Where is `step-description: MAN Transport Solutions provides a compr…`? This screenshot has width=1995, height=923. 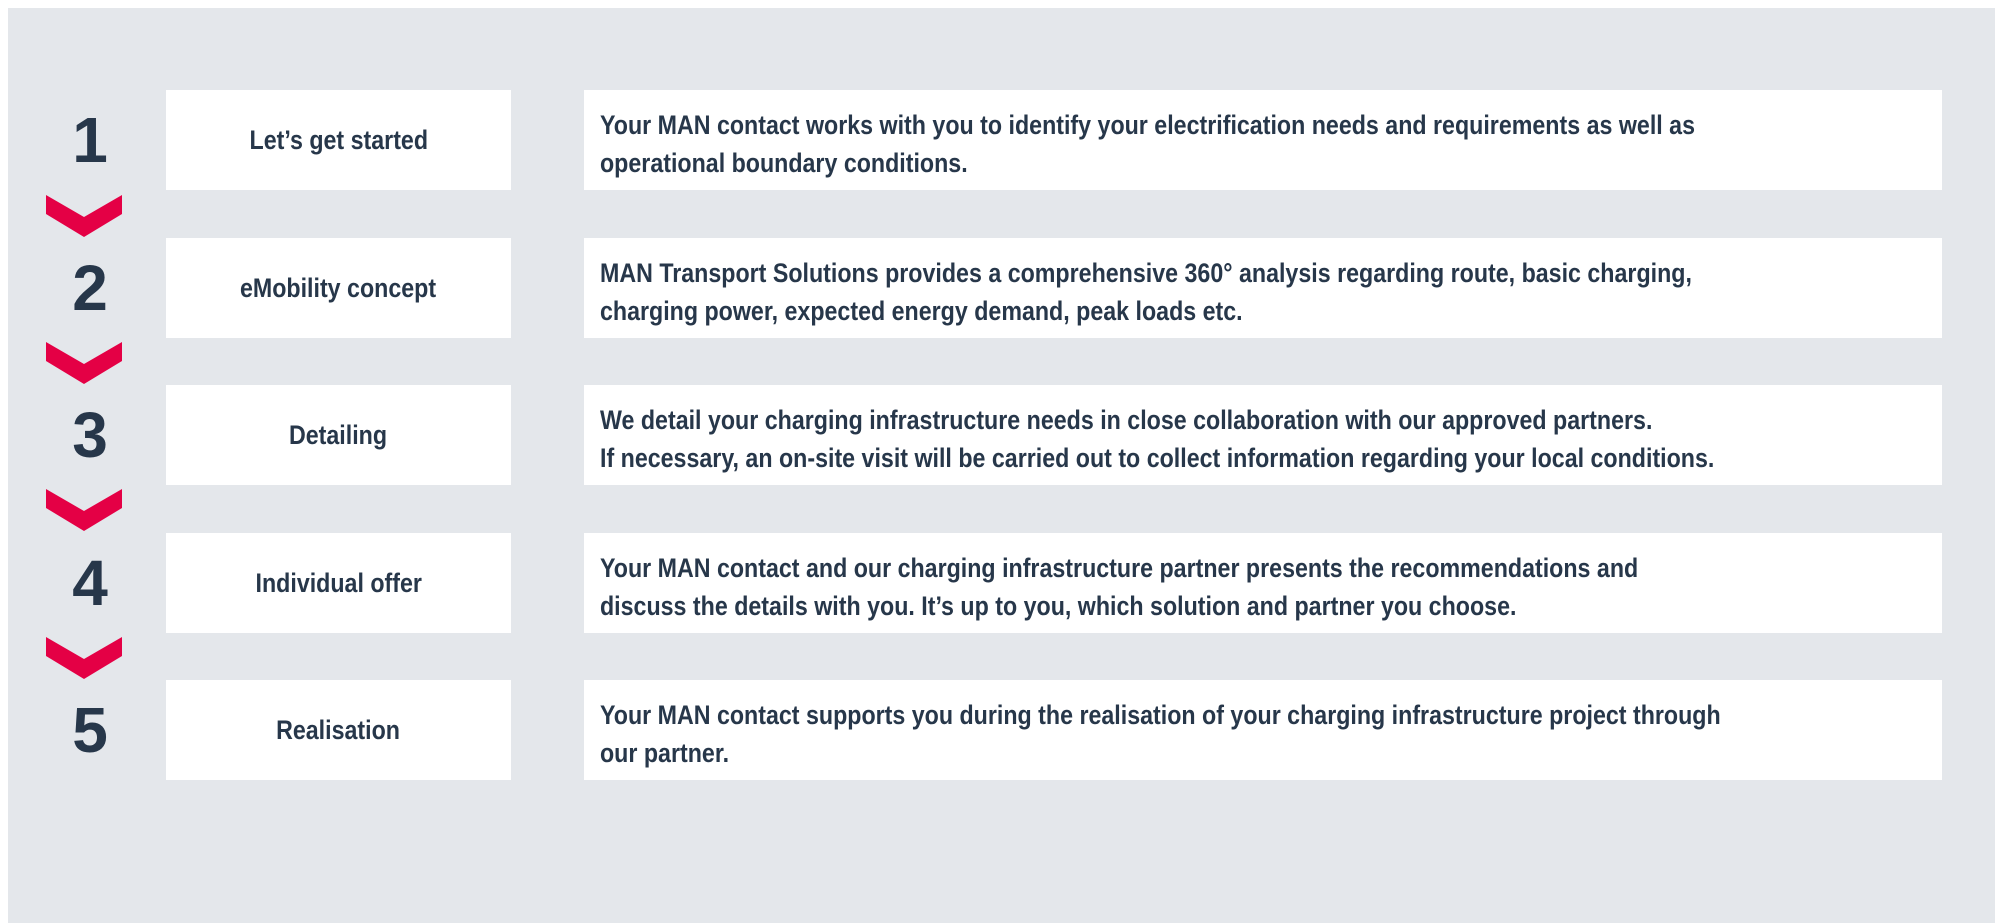
step-description: MAN Transport Solutions provides a compr… is located at coordinates (1146, 292).